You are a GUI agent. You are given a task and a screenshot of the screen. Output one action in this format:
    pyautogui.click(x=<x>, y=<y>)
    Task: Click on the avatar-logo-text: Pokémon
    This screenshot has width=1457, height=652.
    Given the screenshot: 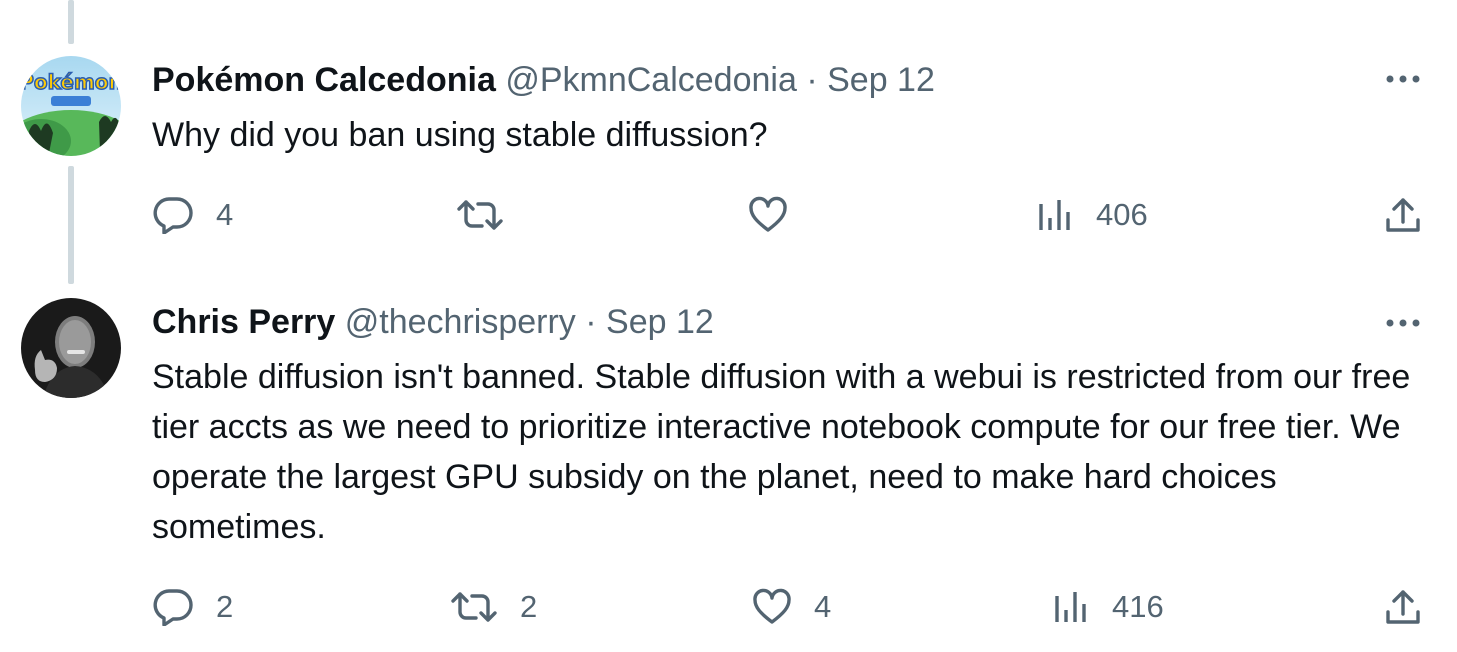 What is the action you would take?
    pyautogui.click(x=71, y=82)
    